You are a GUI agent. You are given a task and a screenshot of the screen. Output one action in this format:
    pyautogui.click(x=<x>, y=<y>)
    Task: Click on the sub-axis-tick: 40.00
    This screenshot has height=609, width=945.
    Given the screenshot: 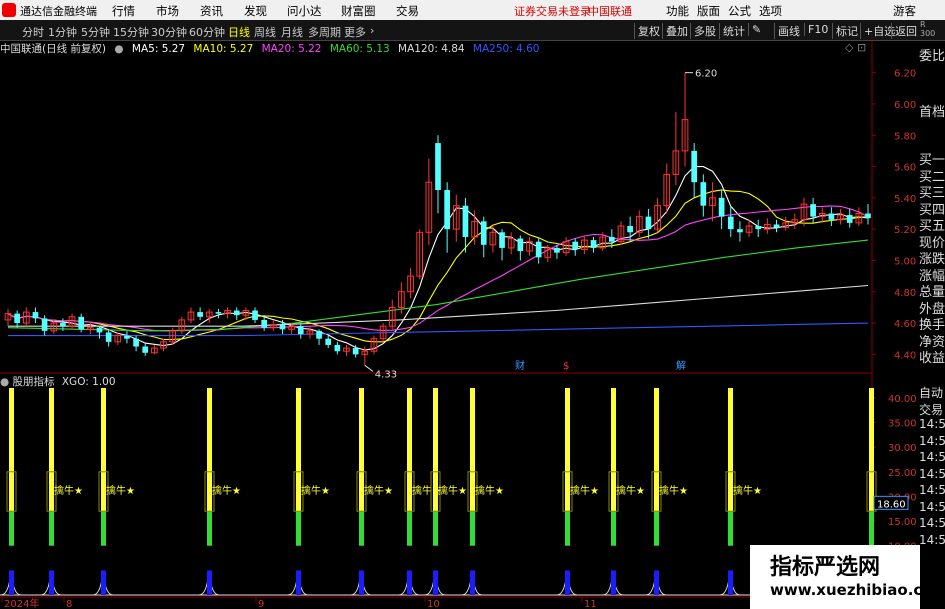 What is the action you would take?
    pyautogui.click(x=902, y=399)
    